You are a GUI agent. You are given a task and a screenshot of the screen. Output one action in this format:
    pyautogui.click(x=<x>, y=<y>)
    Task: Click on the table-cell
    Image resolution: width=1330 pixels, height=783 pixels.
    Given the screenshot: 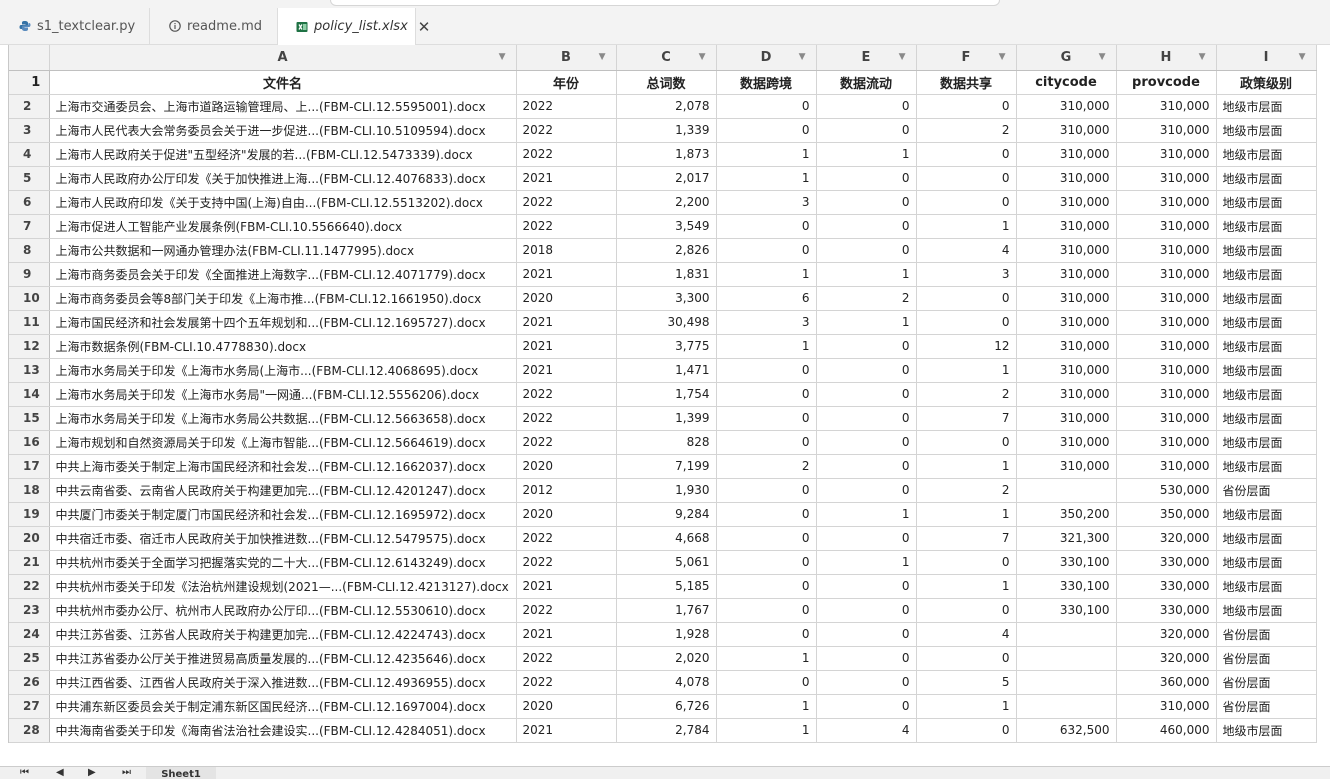 What is the action you would take?
    pyautogui.click(x=1066, y=634)
    